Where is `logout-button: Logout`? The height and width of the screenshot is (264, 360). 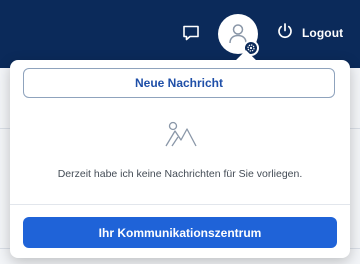
logout-button: Logout is located at coordinates (310, 33).